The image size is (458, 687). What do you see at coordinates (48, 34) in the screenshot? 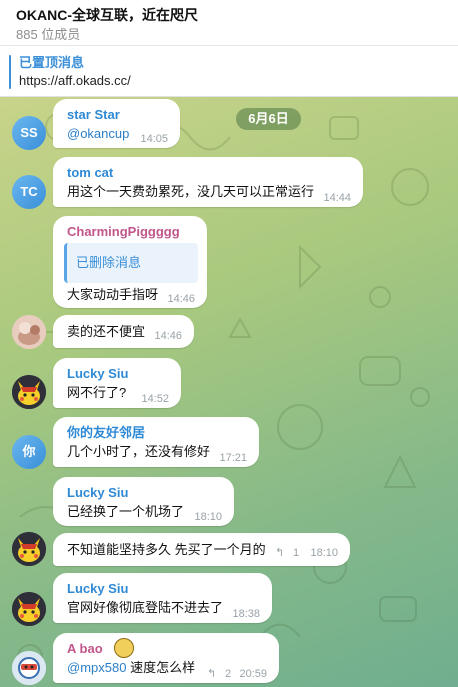
I see `member-count: 885 位成员` at bounding box center [48, 34].